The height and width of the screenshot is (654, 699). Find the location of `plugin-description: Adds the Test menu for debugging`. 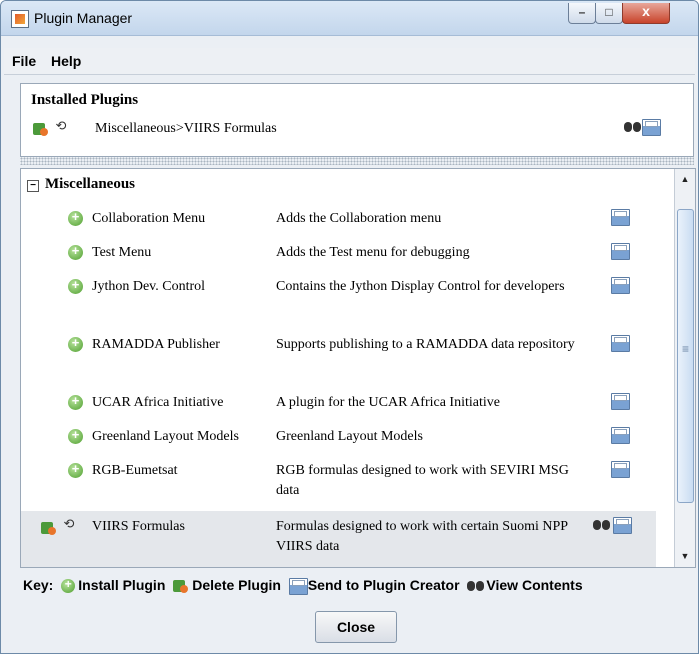

plugin-description: Adds the Test menu for debugging is located at coordinates (373, 252).